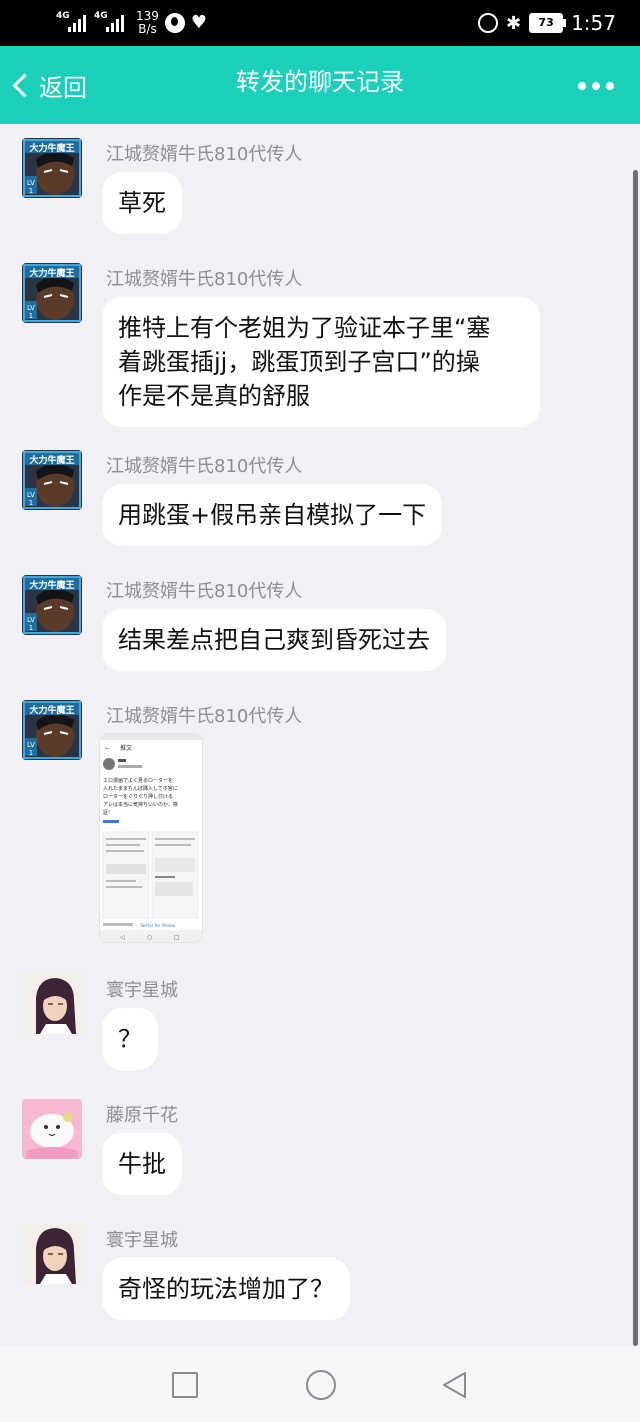  What do you see at coordinates (199, 22) in the screenshot?
I see `health-icon: ♥` at bounding box center [199, 22].